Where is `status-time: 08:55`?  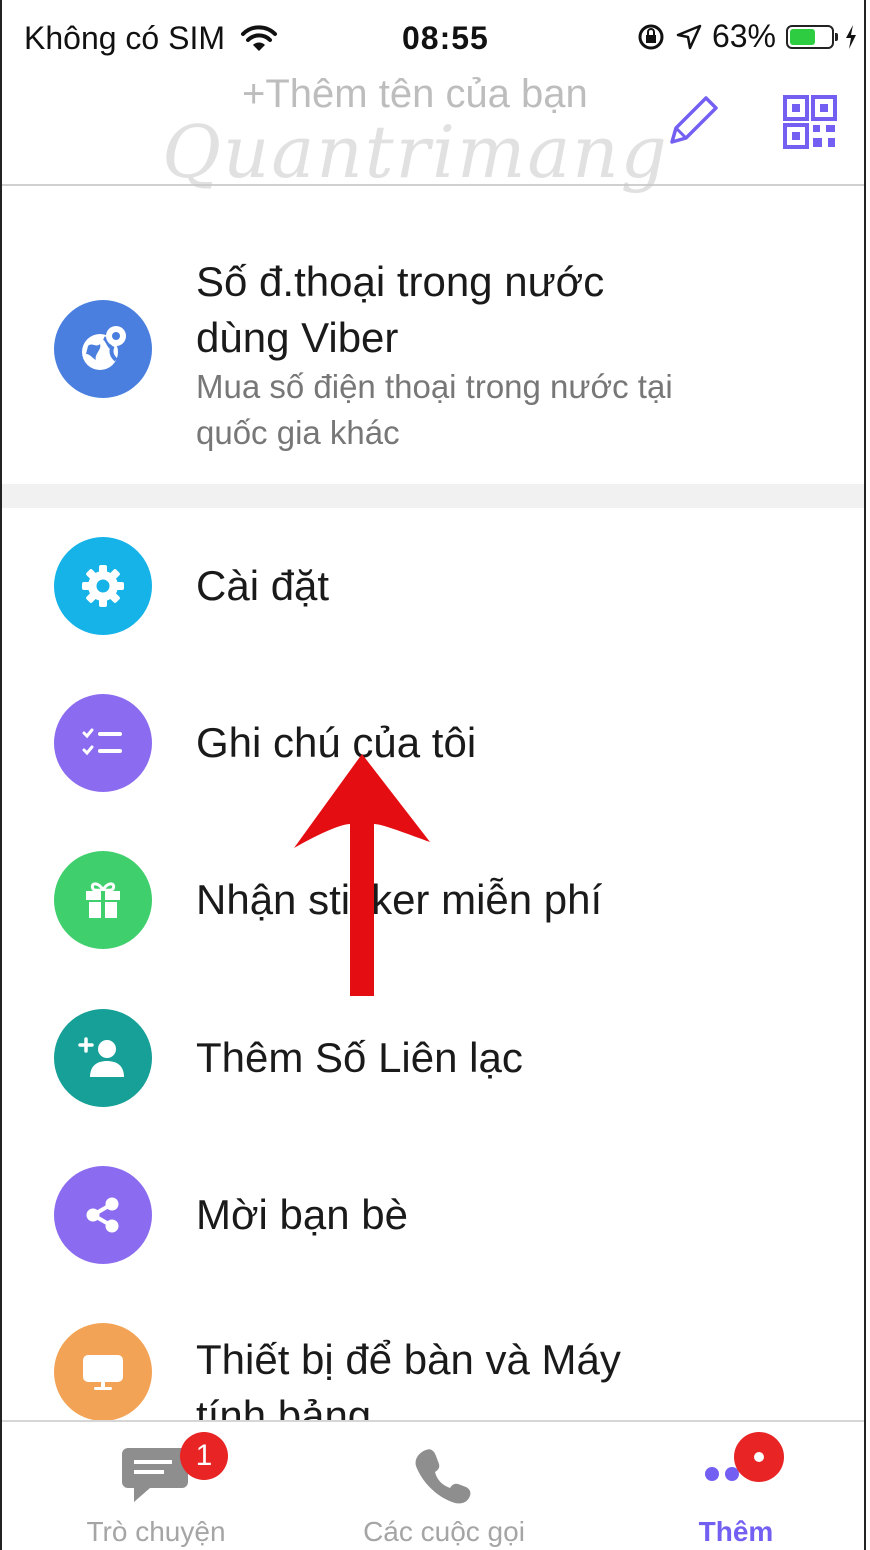 status-time: 08:55 is located at coordinates (445, 38).